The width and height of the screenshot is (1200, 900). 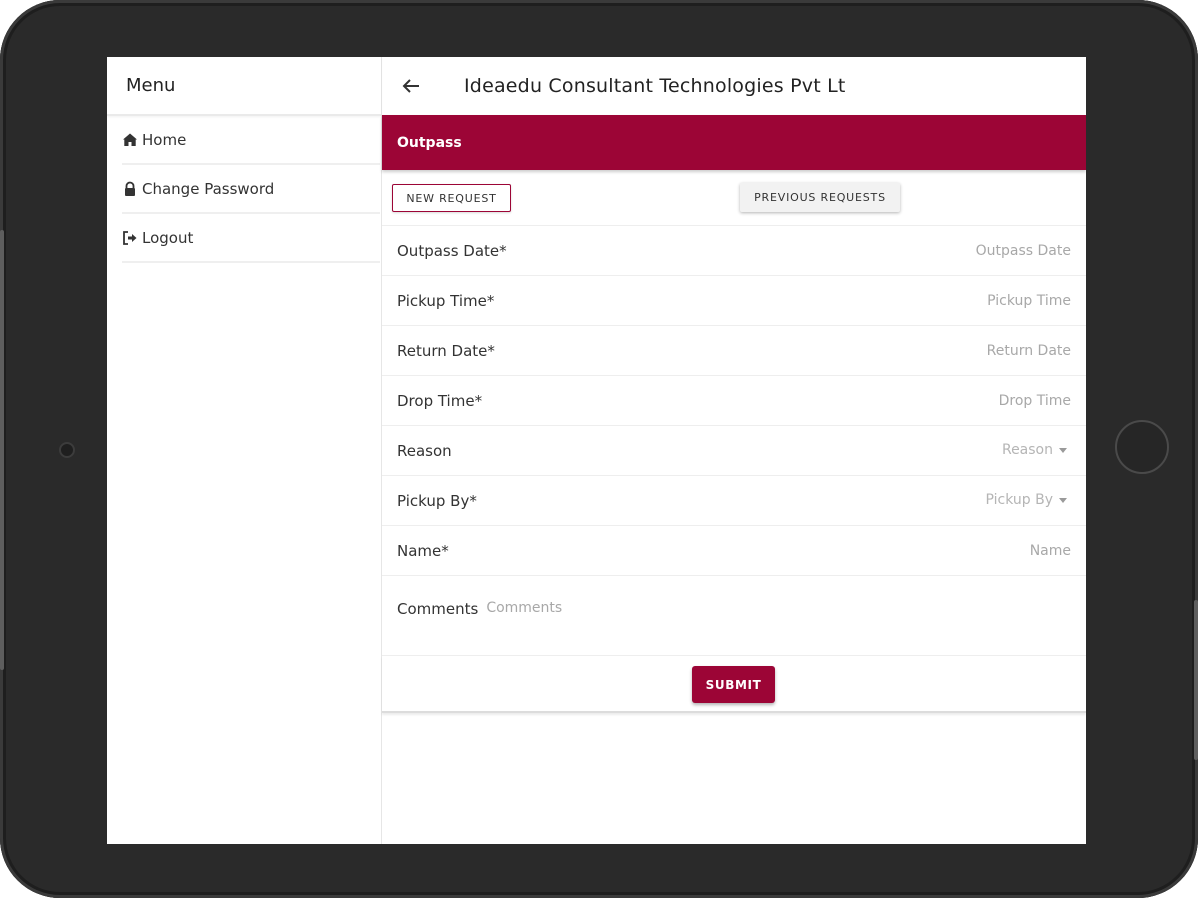 I want to click on pickup-by-row: Pickup By* Pickup By, so click(x=734, y=501).